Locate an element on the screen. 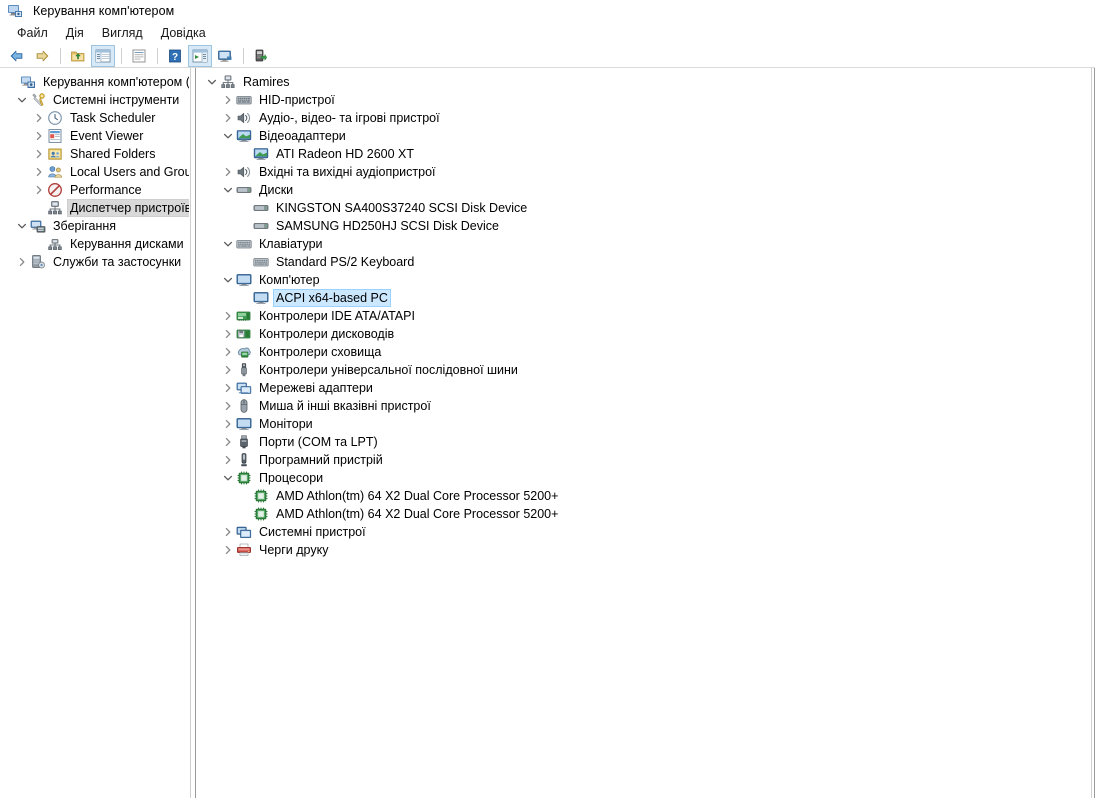 Image resolution: width=1095 pixels, height=798 pixels. device-tree-item-row: Ramires is located at coordinates (645, 82).